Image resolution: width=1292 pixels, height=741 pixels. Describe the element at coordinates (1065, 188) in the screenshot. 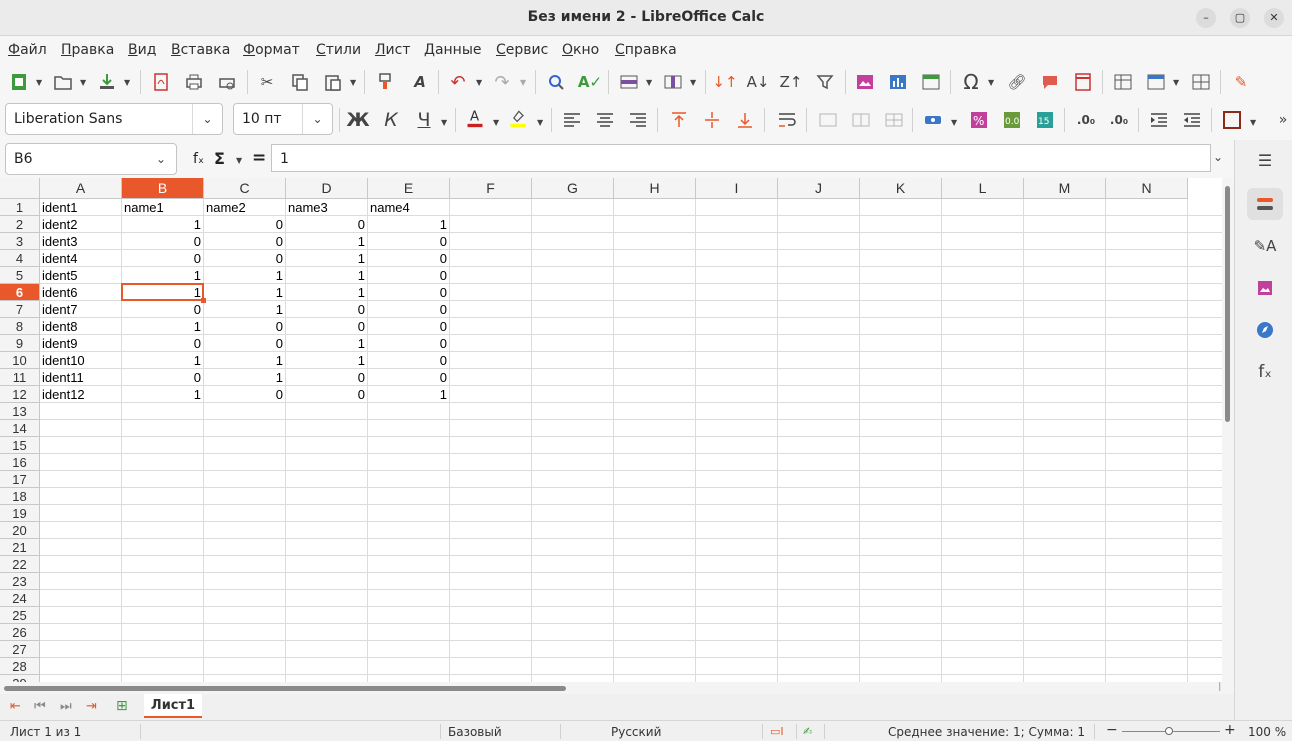

I see `column-header-m: M` at that location.